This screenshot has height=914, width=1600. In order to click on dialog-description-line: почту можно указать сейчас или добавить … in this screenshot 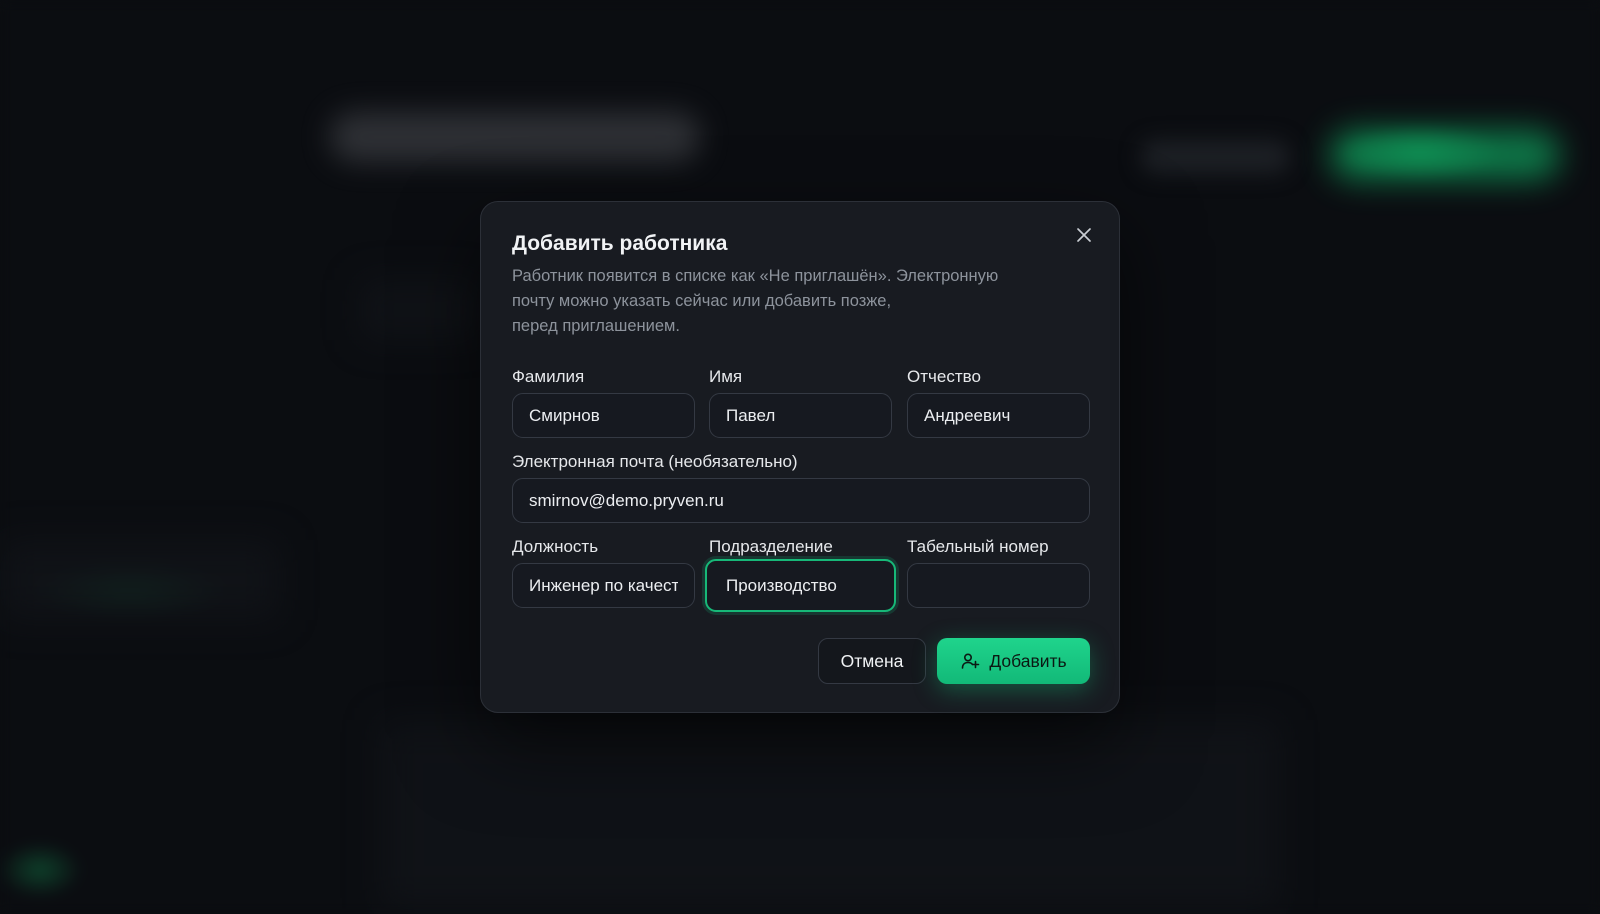, I will do `click(702, 301)`.